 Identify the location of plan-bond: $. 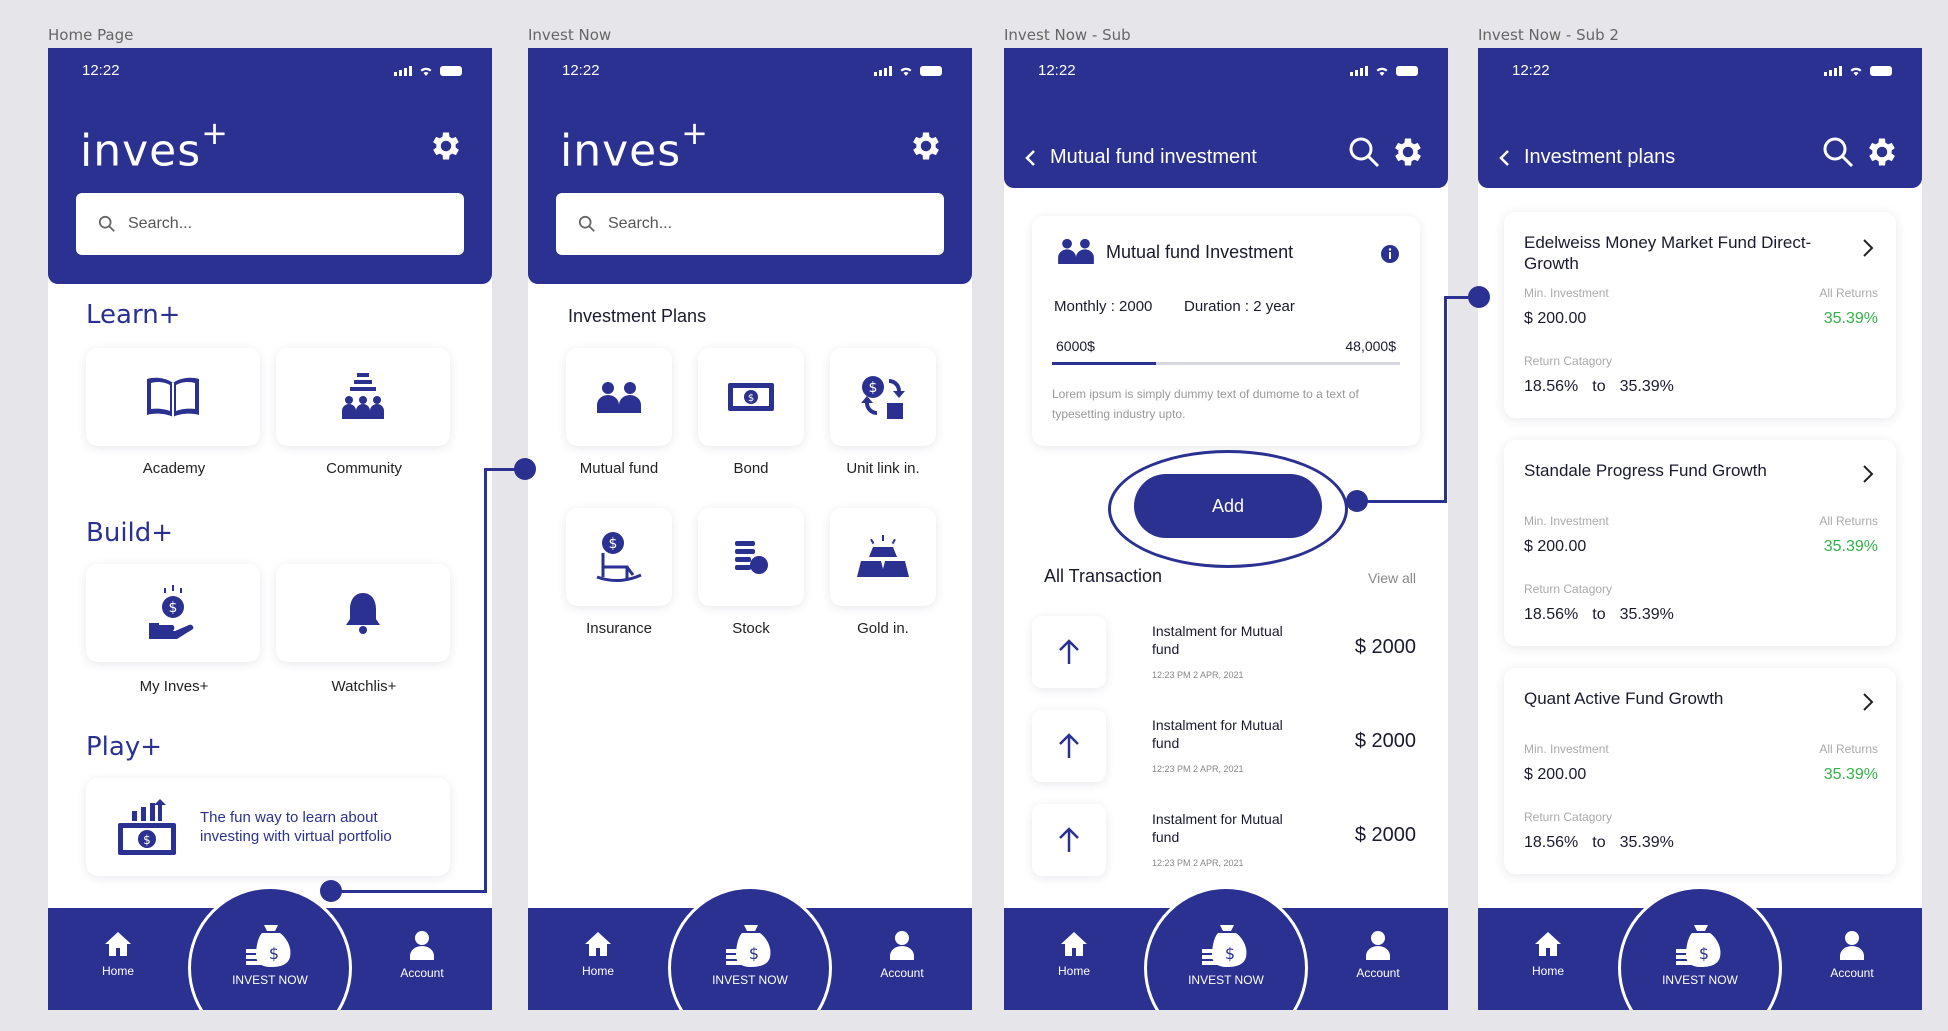
(751, 397).